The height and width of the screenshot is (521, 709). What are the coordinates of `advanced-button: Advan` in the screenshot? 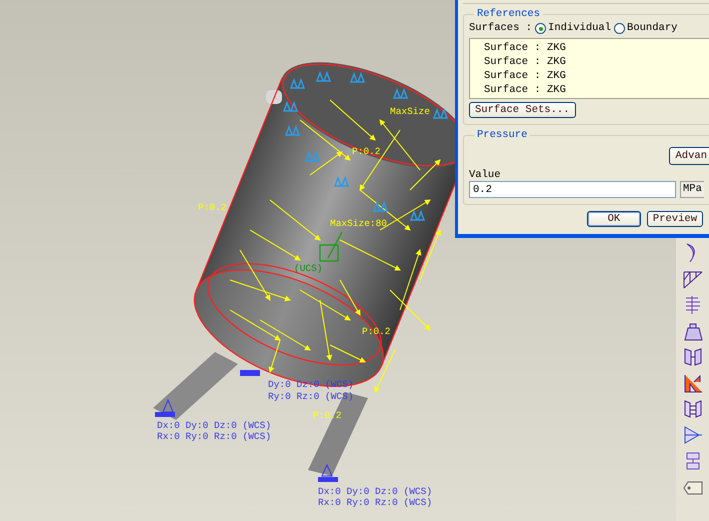 It's located at (689, 156).